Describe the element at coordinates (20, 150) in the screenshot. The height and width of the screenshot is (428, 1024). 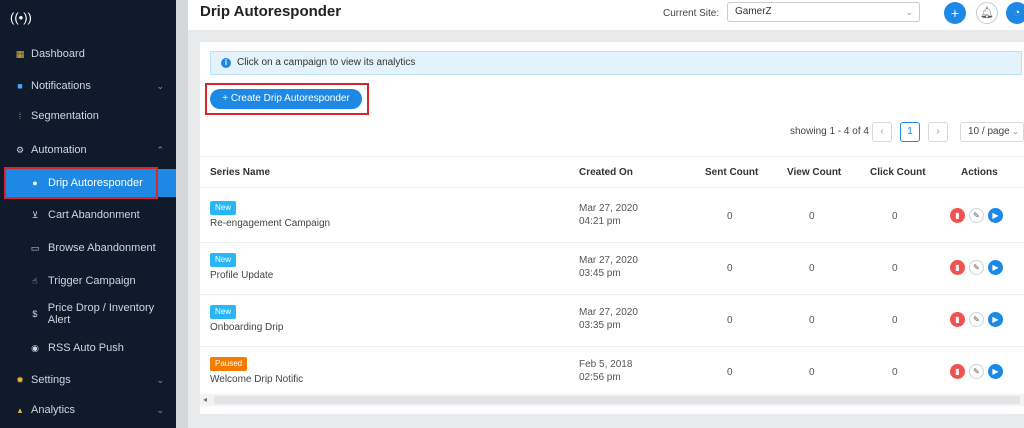
I see `automation-icon: ⚙` at that location.